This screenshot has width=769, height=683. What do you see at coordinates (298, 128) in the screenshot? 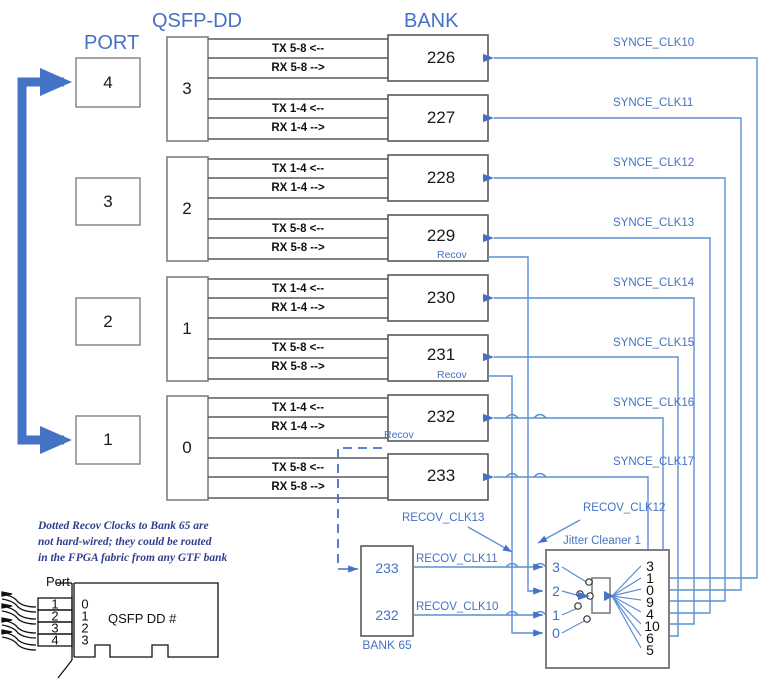
I see `lane-rx-227: RX 1-4 -->` at bounding box center [298, 128].